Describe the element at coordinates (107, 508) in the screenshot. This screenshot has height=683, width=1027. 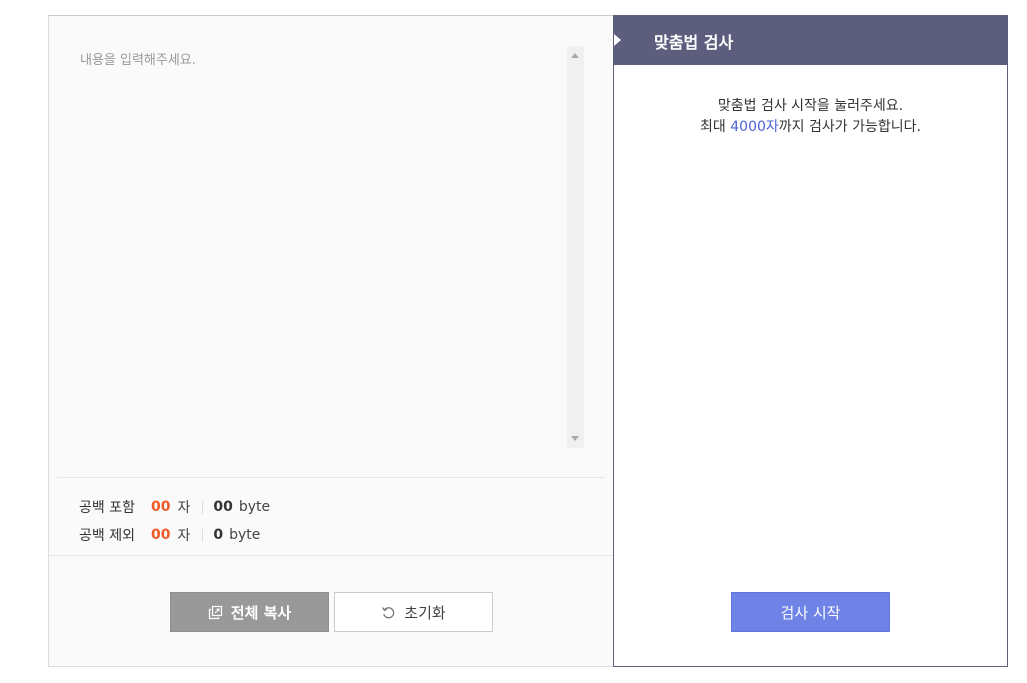
I see `count-label: 공백 포함` at that location.